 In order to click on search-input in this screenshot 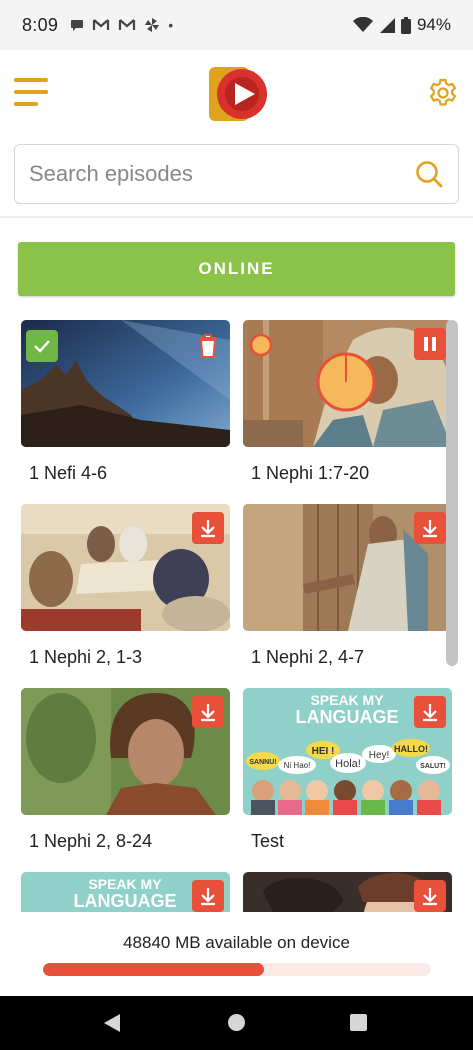, I will do `click(221, 174)`.